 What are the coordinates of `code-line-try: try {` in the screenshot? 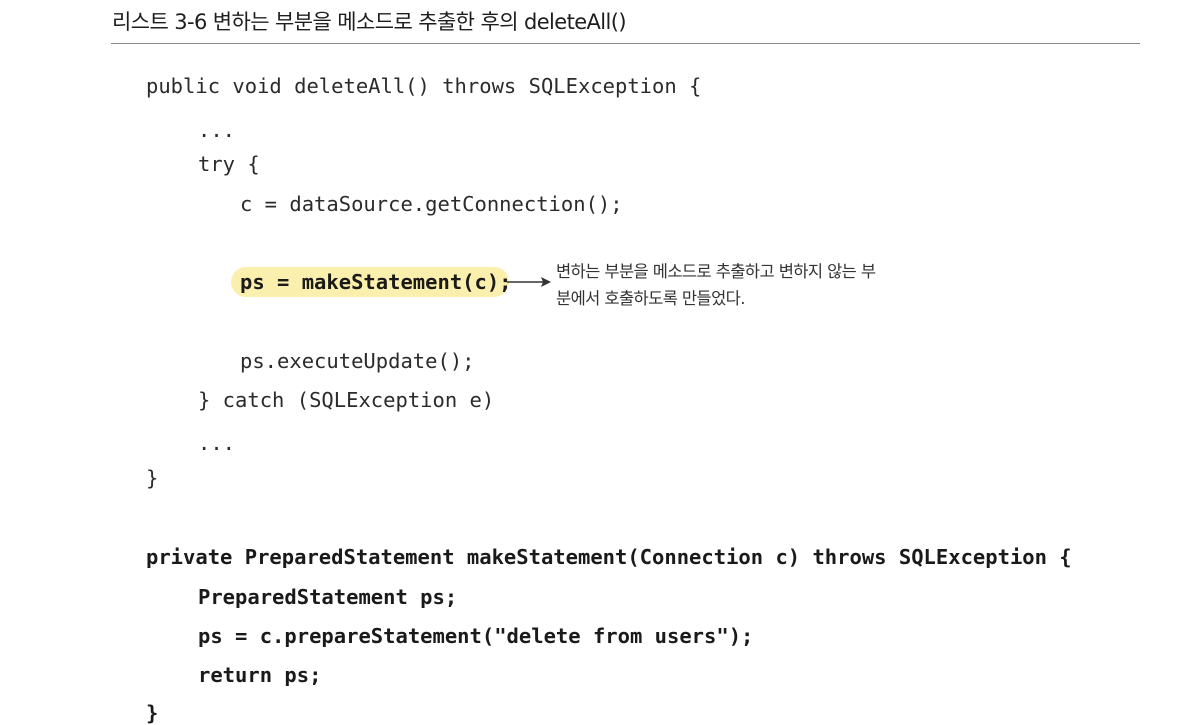 It's located at (229, 164).